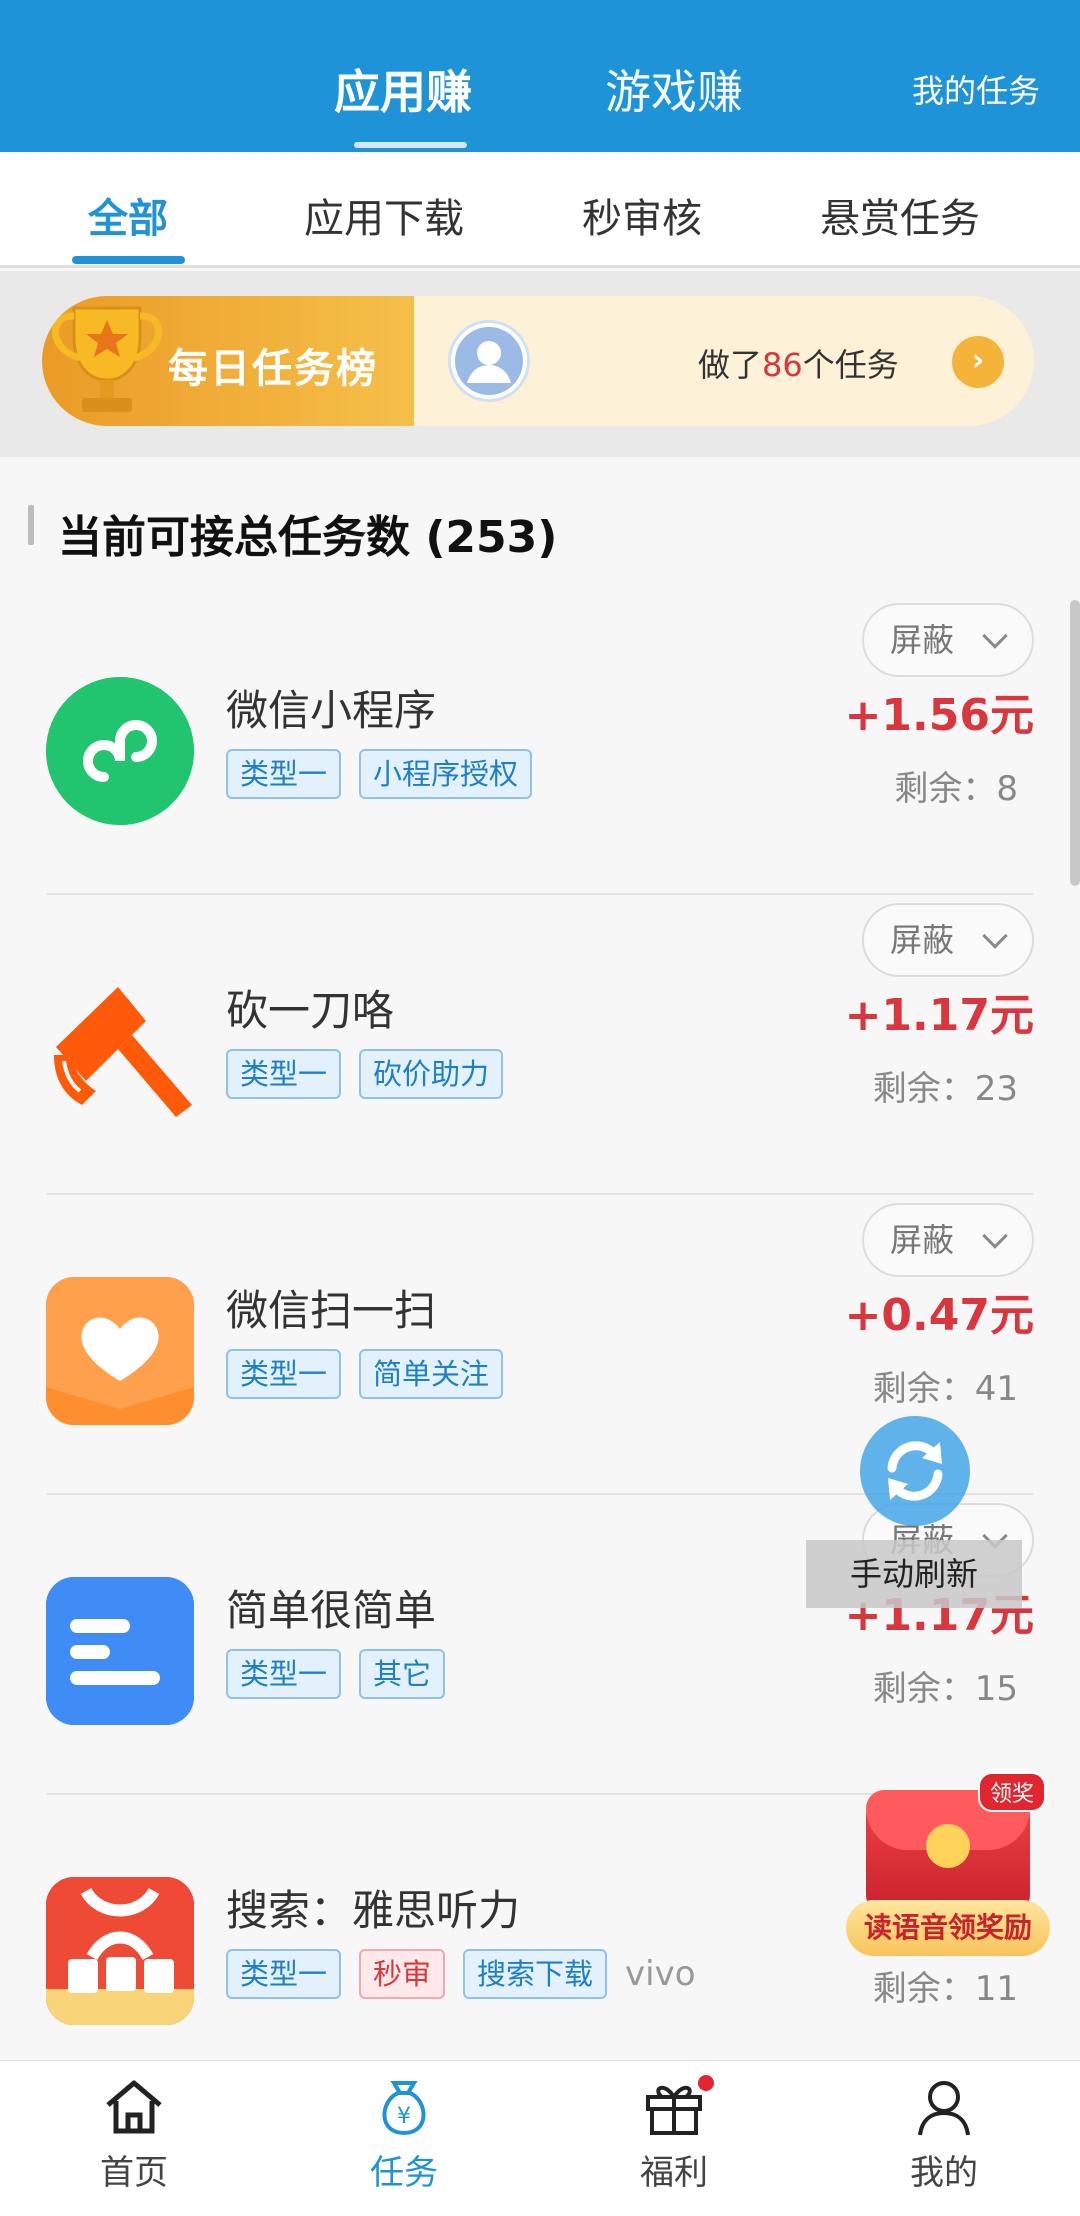  I want to click on task-item: 砍一刀咯 类型一 砍价助力 屏蔽 +1.17元 剩余：23, so click(540, 1045).